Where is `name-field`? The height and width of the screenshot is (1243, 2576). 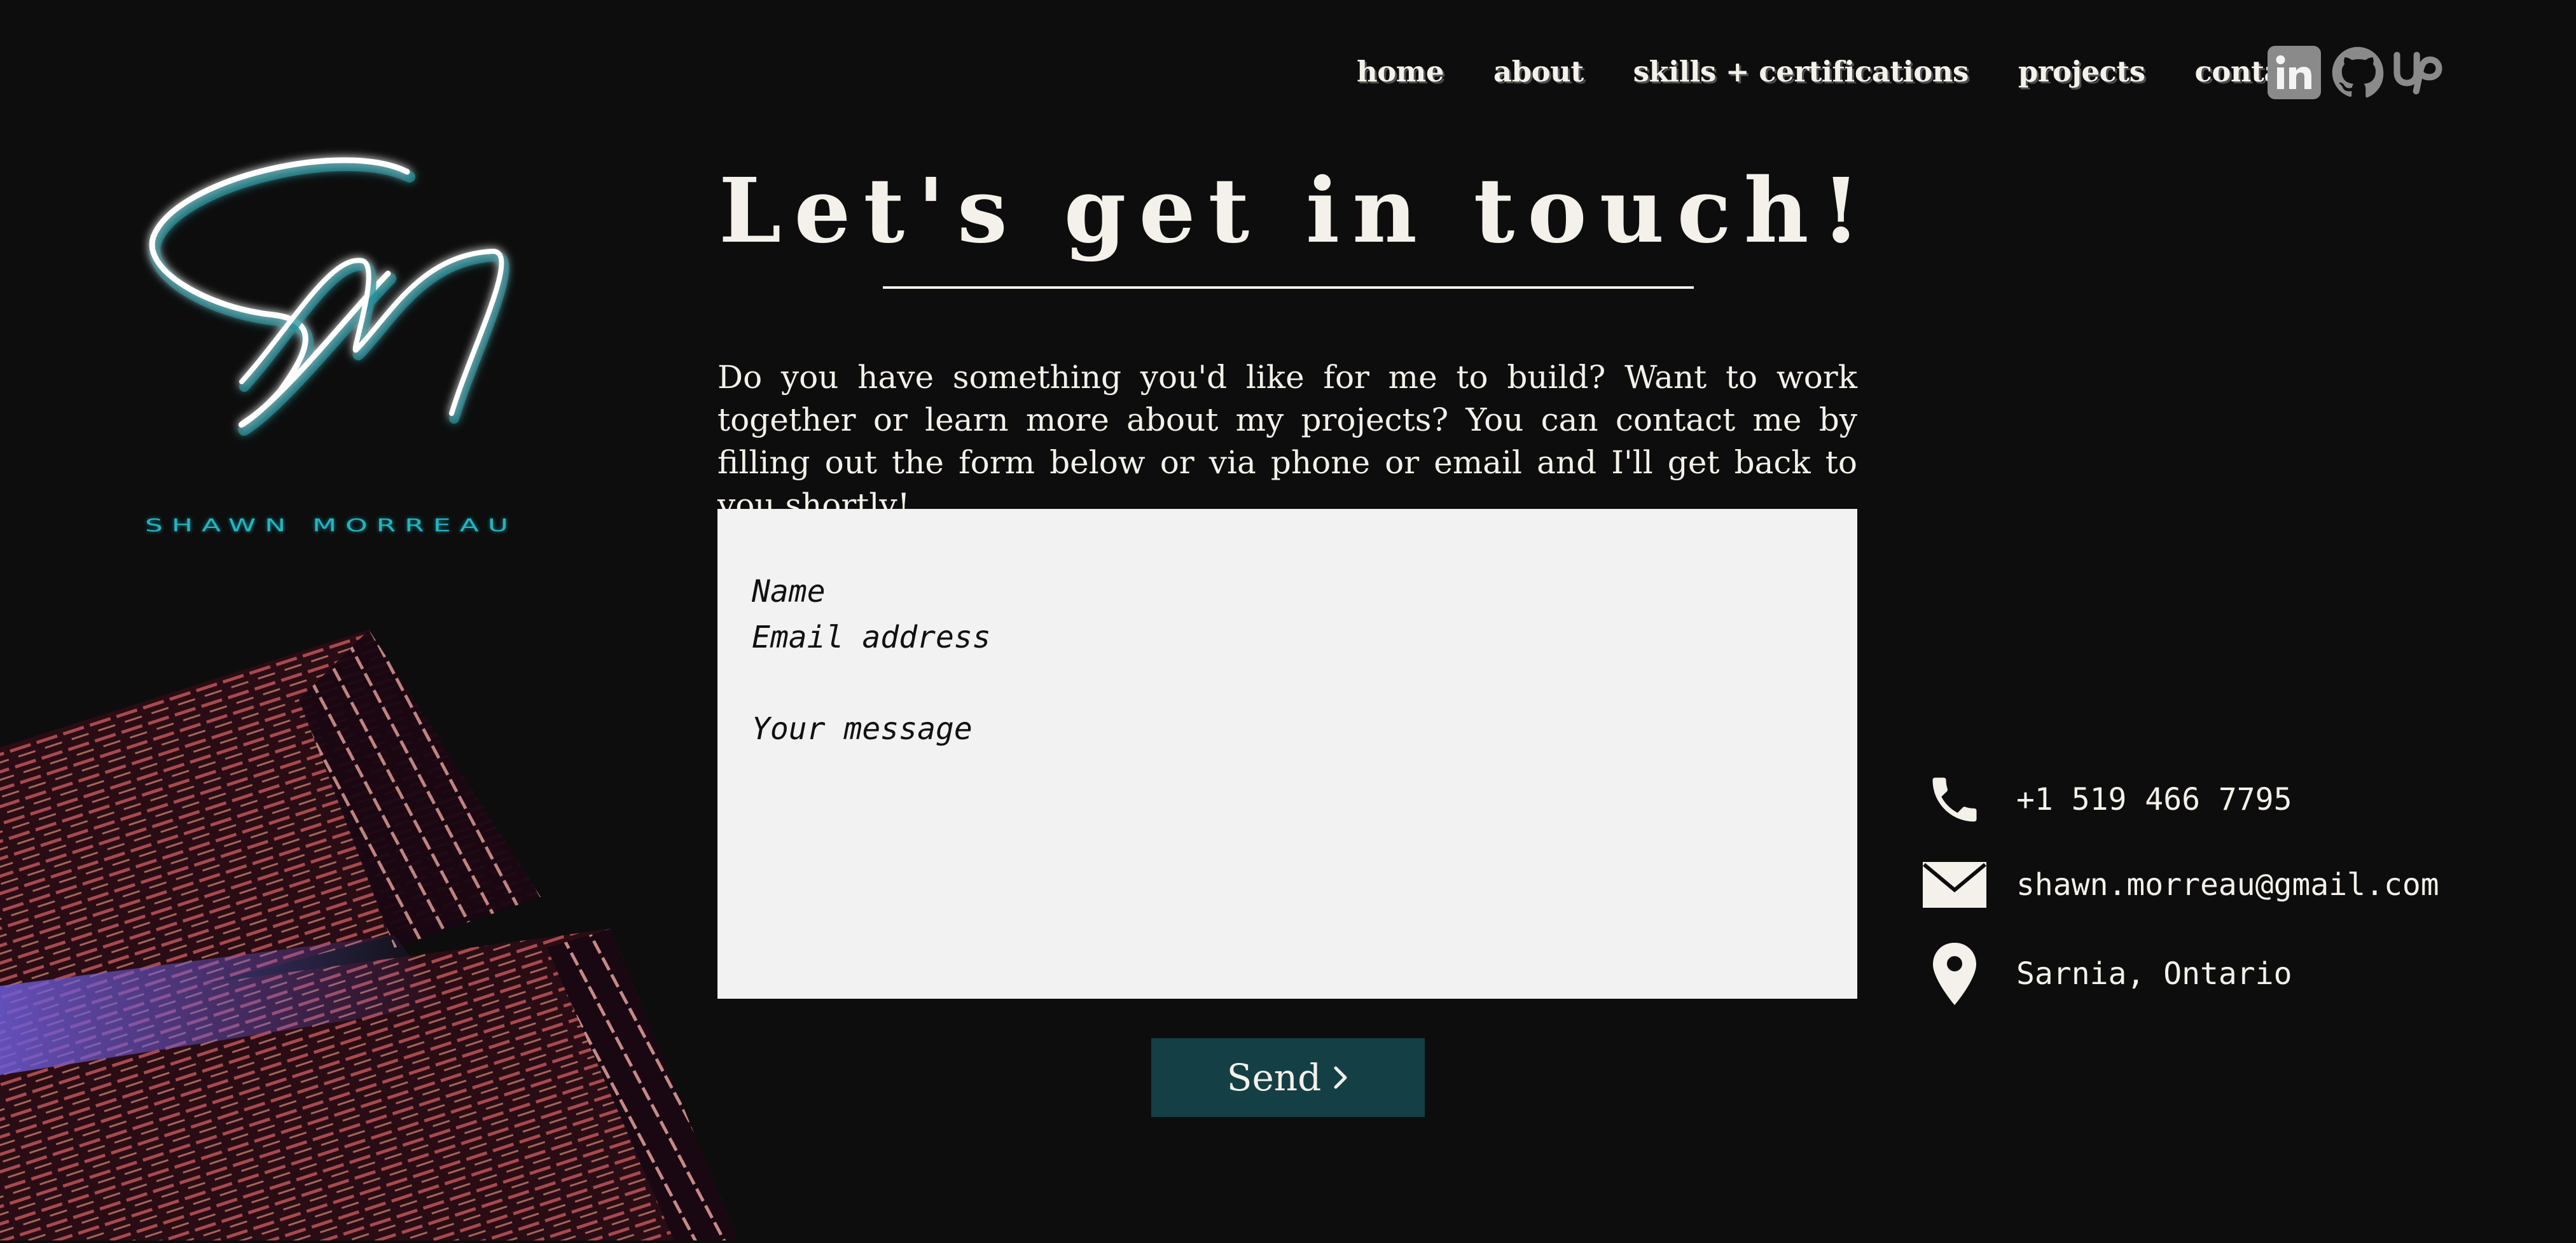
name-field is located at coordinates (1286, 592).